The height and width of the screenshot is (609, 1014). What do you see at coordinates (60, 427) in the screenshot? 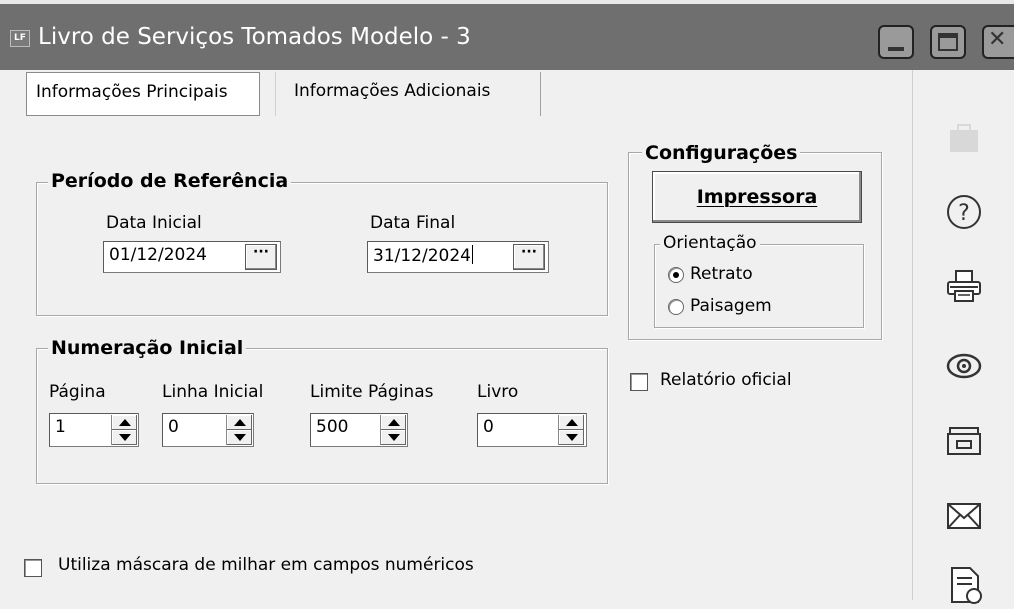
I see `pagina-value: 1` at bounding box center [60, 427].